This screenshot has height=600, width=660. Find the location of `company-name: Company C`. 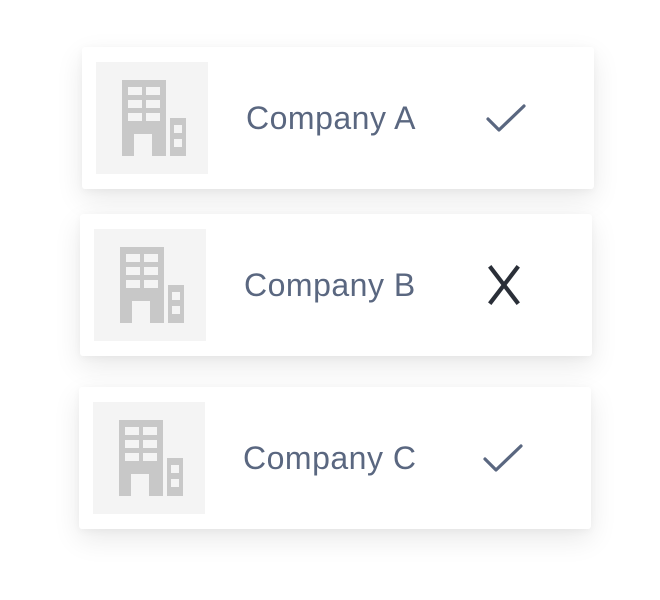

company-name: Company C is located at coordinates (330, 457).